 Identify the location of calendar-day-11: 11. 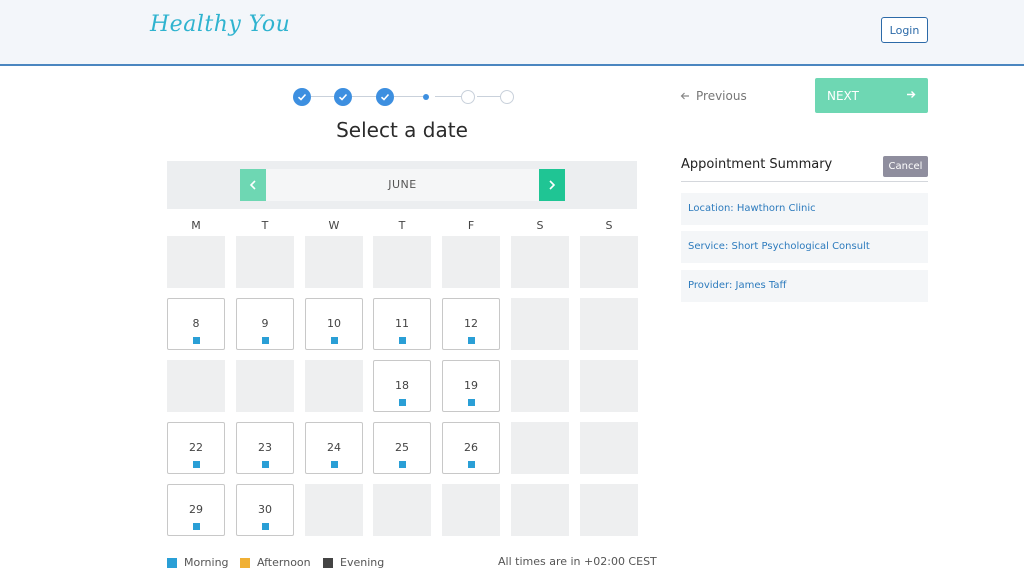
(402, 324).